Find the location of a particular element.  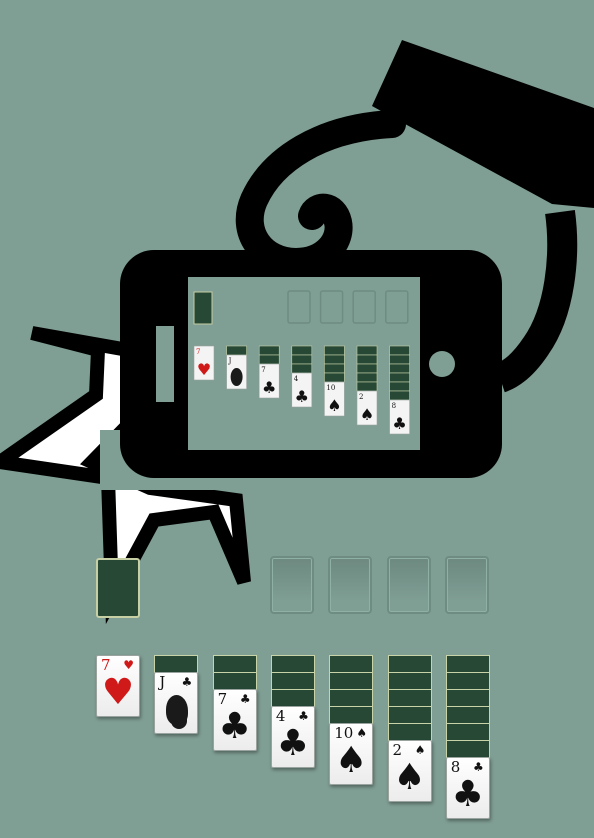

playing-card: 7 ♥ ♥ is located at coordinates (118, 686).